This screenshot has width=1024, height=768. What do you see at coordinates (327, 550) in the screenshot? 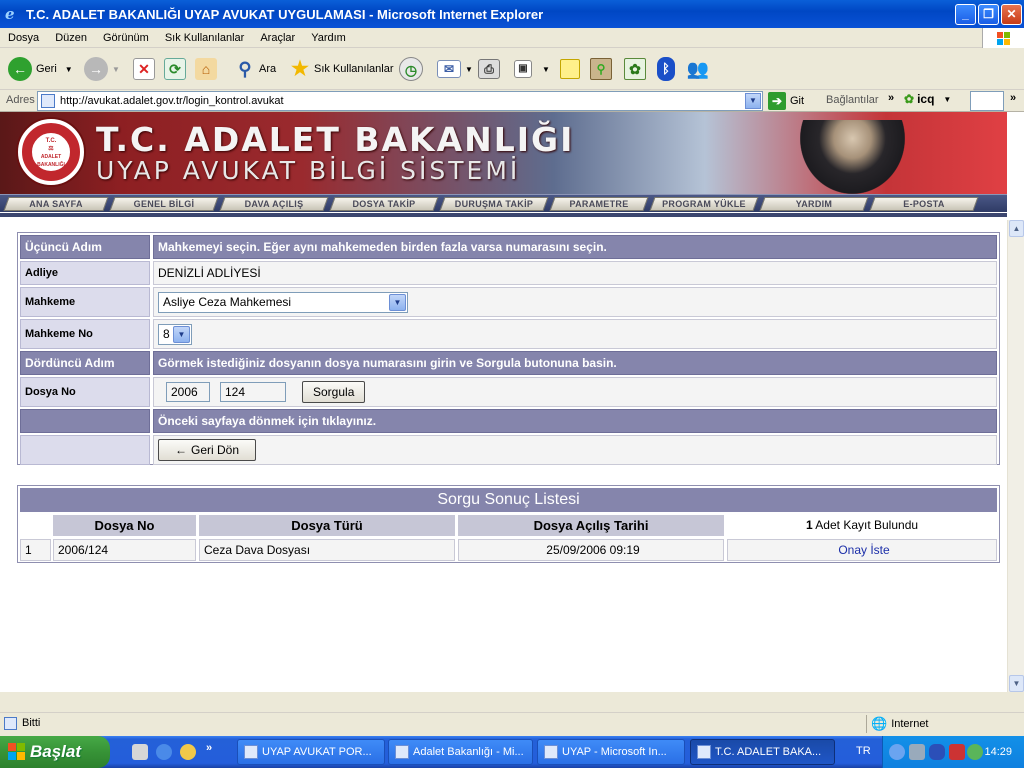
I see `table-cell-dosya-turu: Ceza Dava Dosyası` at bounding box center [327, 550].